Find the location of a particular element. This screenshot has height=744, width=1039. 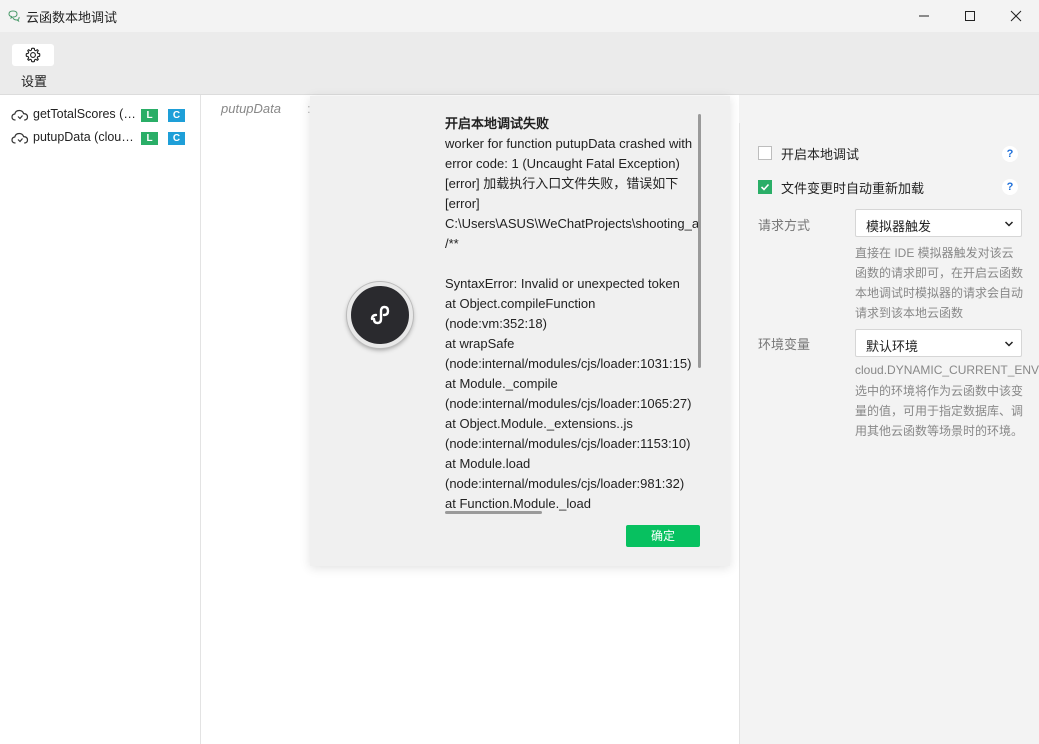

title-bar: 云函数本地调试 is located at coordinates (519, 16).